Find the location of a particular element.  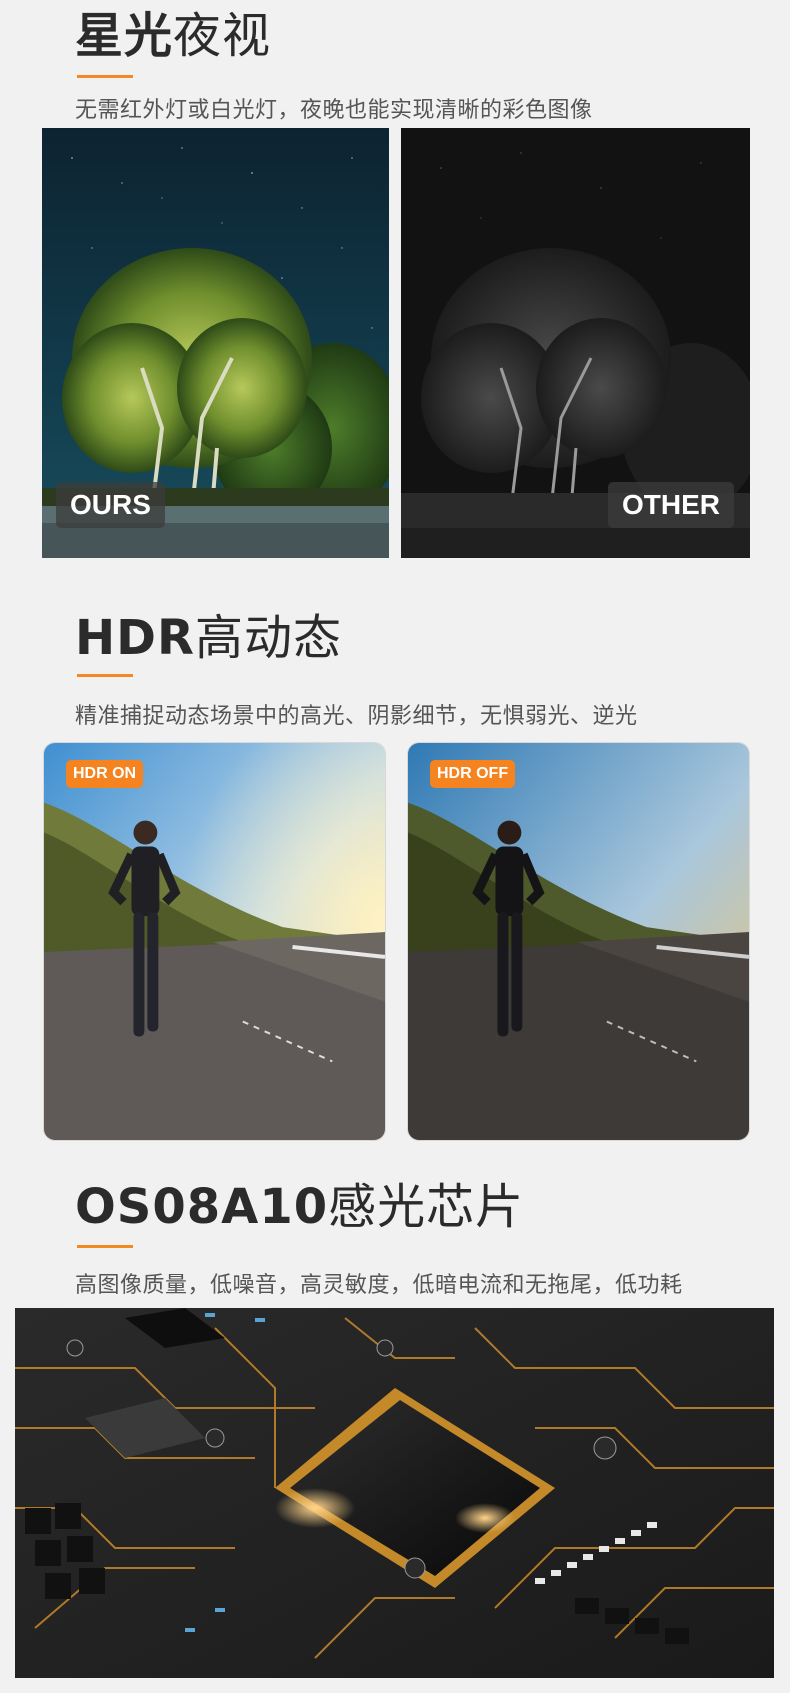

hdr-title-rest: 高动态 is located at coordinates (268, 638).